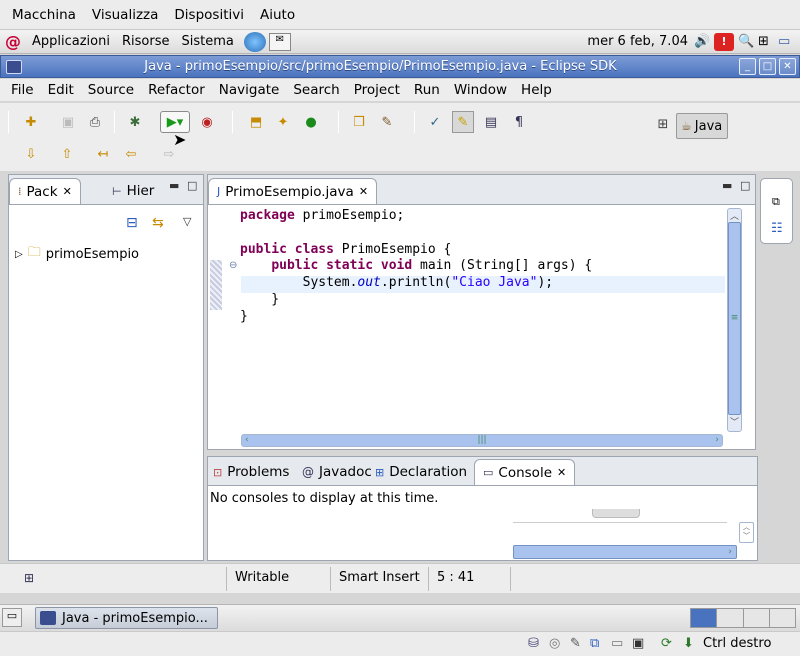  Describe the element at coordinates (209, 15) in the screenshot. I see `vbox-menu-dispositivi: Dispositivi` at that location.